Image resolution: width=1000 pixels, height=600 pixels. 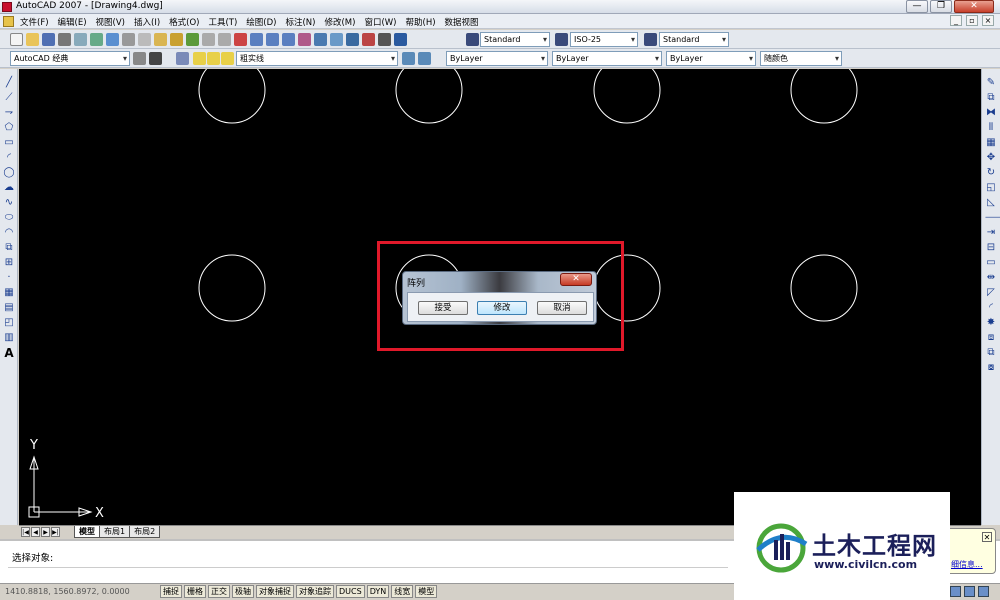 I want to click on tab-model: 模型, so click(x=87, y=532).